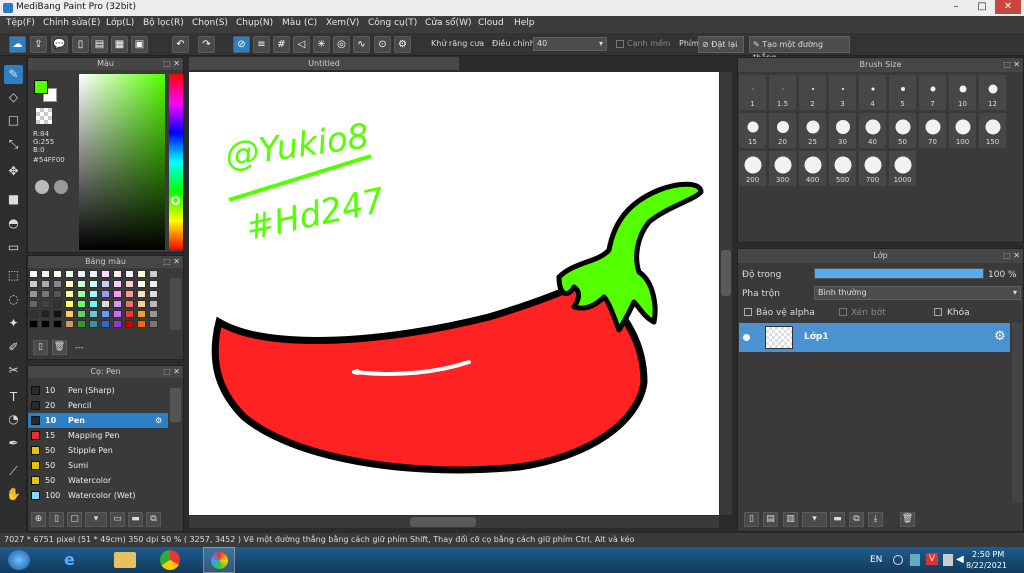 This screenshot has height=573, width=1024. What do you see at coordinates (20, 23) in the screenshot?
I see `menu-file: Tệp(F)` at bounding box center [20, 23].